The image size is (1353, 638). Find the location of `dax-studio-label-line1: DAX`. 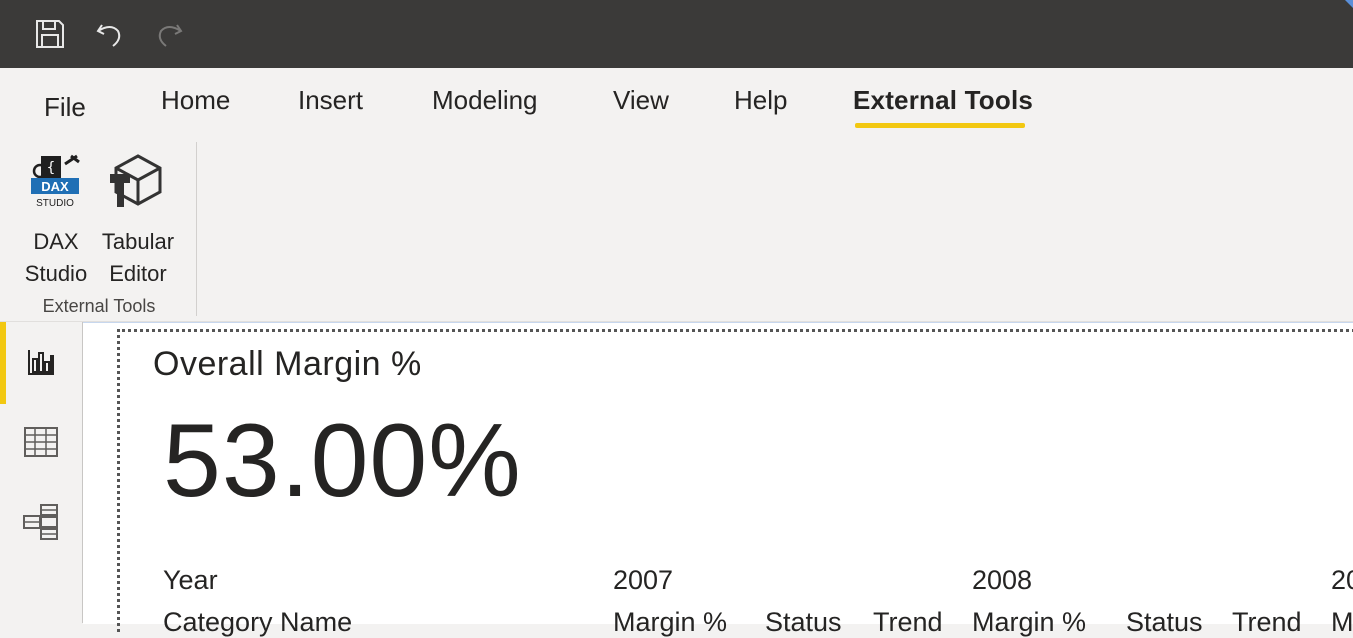

dax-studio-label-line1: DAX is located at coordinates (56, 241).